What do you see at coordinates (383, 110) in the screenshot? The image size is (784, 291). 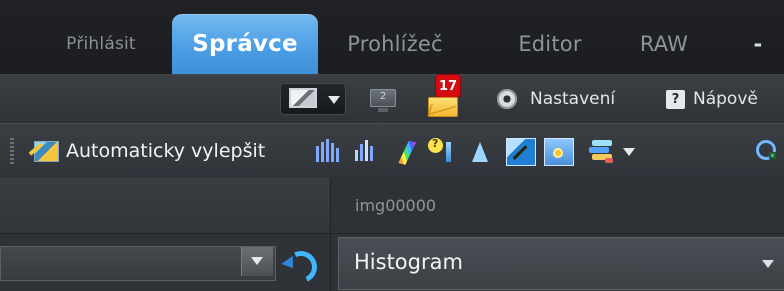 I see `monitor-stand-icon` at bounding box center [383, 110].